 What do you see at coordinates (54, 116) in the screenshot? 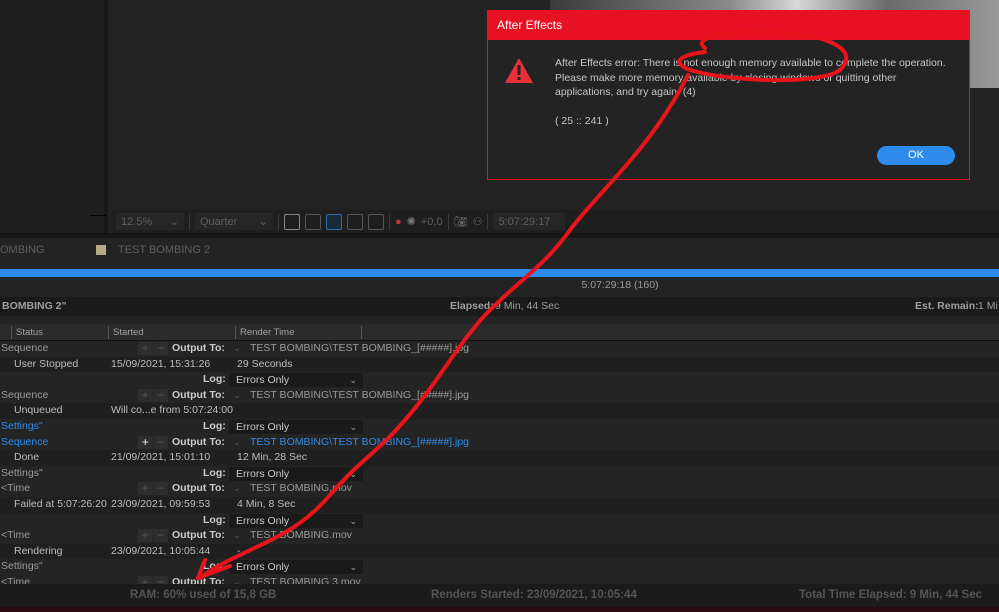
I see `project-panel` at bounding box center [54, 116].